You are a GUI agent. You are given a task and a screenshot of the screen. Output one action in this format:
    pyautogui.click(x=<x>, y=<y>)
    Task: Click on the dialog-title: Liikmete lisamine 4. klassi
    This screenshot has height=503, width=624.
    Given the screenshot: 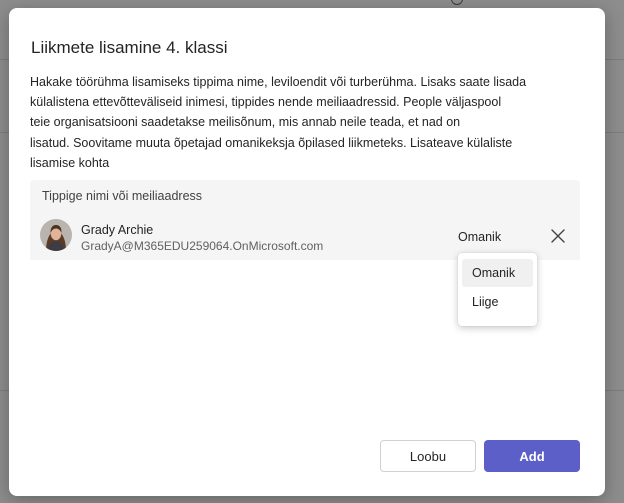 What is the action you would take?
    pyautogui.click(x=129, y=47)
    